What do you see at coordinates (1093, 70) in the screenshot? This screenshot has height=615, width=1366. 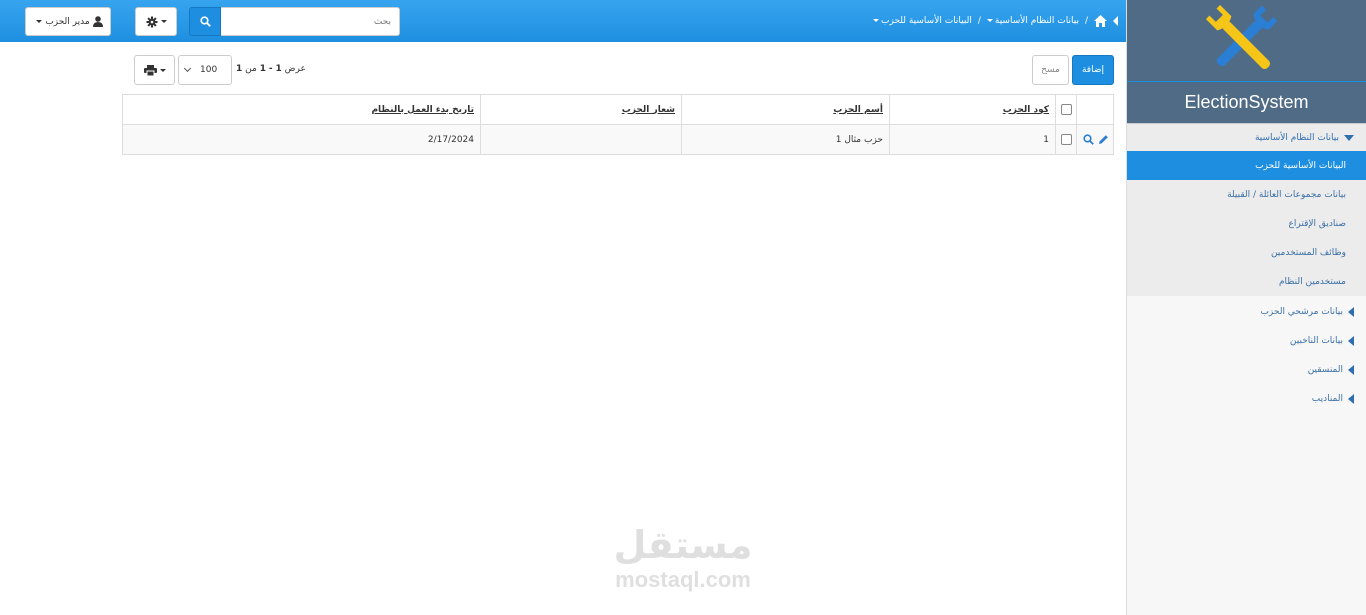 I see `add-button: إضافة` at bounding box center [1093, 70].